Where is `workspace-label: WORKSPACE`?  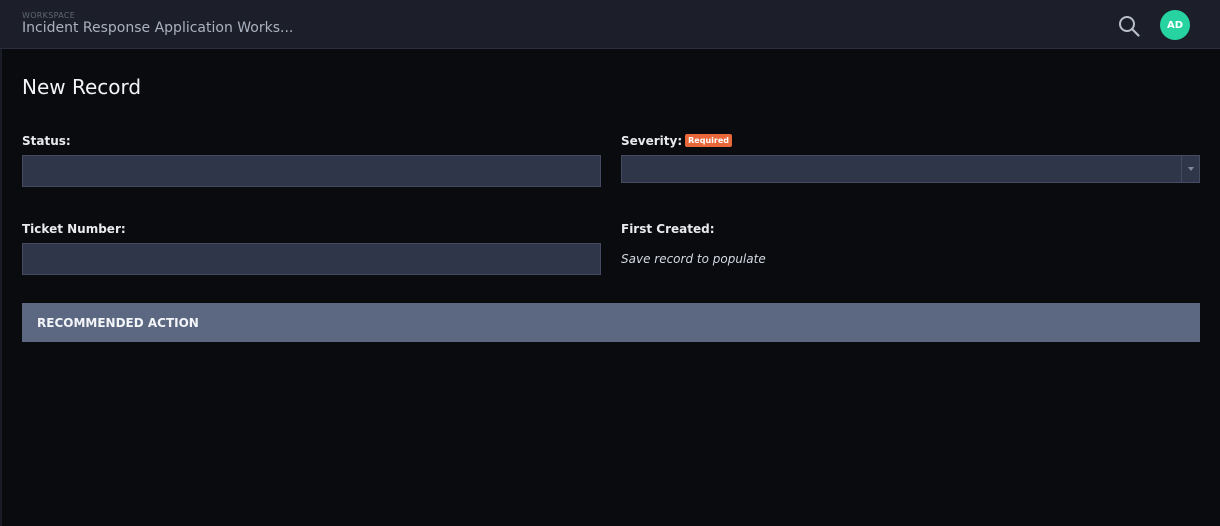 workspace-label: WORKSPACE is located at coordinates (49, 15).